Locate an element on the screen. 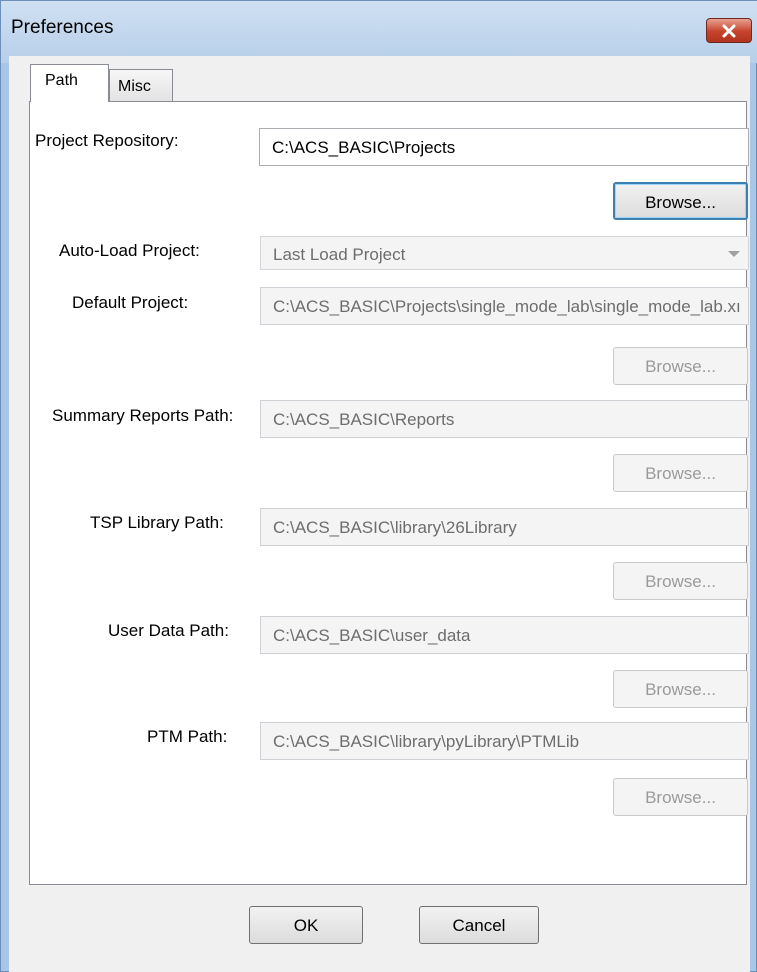 Image resolution: width=757 pixels, height=972 pixels. window-title: Preferences is located at coordinates (62, 27).